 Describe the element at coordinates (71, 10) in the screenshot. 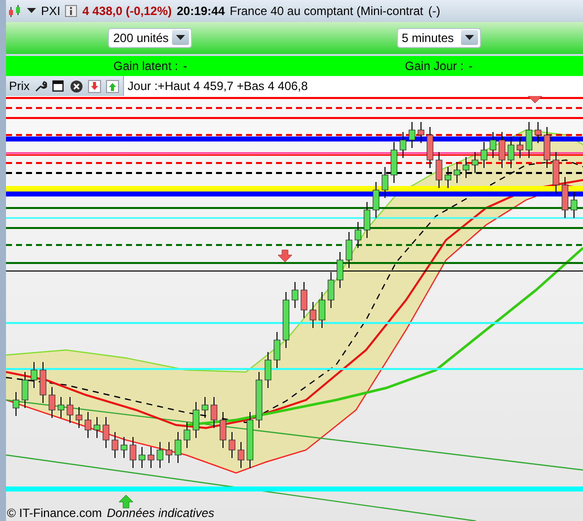

I see `info-icon` at that location.